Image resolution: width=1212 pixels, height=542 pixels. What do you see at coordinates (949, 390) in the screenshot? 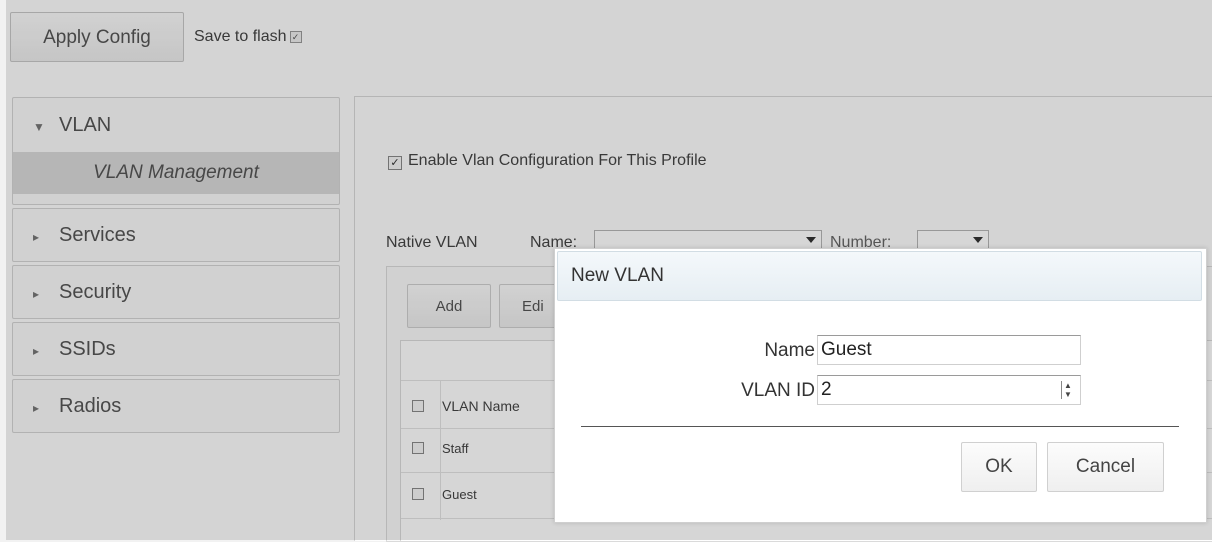
I see `vlan-id-spinner: 2 ▲ ▼` at bounding box center [949, 390].